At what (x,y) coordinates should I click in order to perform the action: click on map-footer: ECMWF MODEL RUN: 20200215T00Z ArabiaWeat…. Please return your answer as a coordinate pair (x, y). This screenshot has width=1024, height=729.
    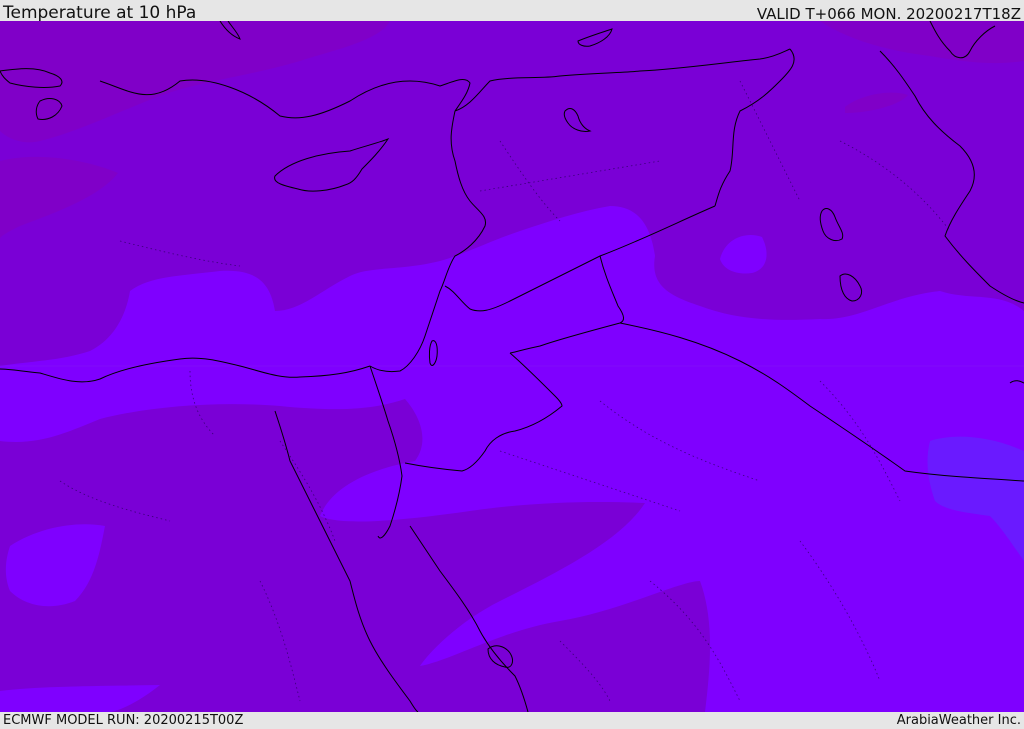
    Looking at the image, I should click on (512, 720).